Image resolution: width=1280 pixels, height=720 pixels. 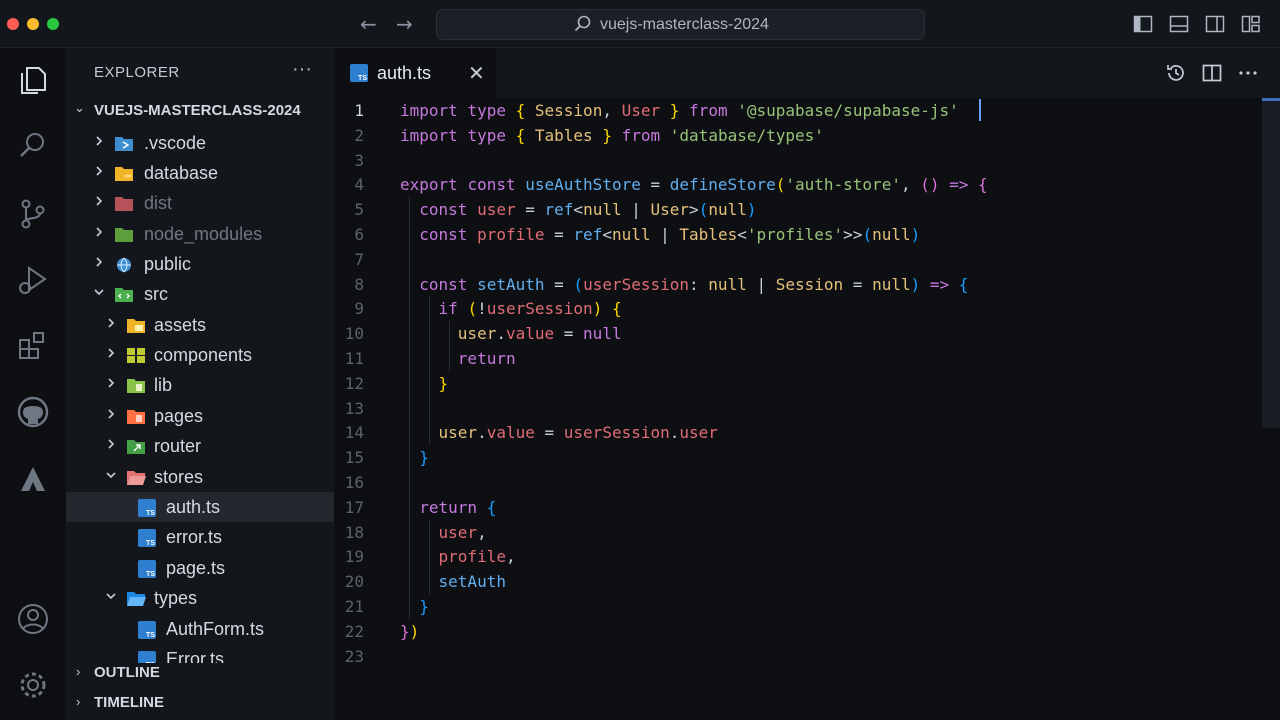 What do you see at coordinates (200, 203) in the screenshot?
I see `tree-item-dist: dist` at bounding box center [200, 203].